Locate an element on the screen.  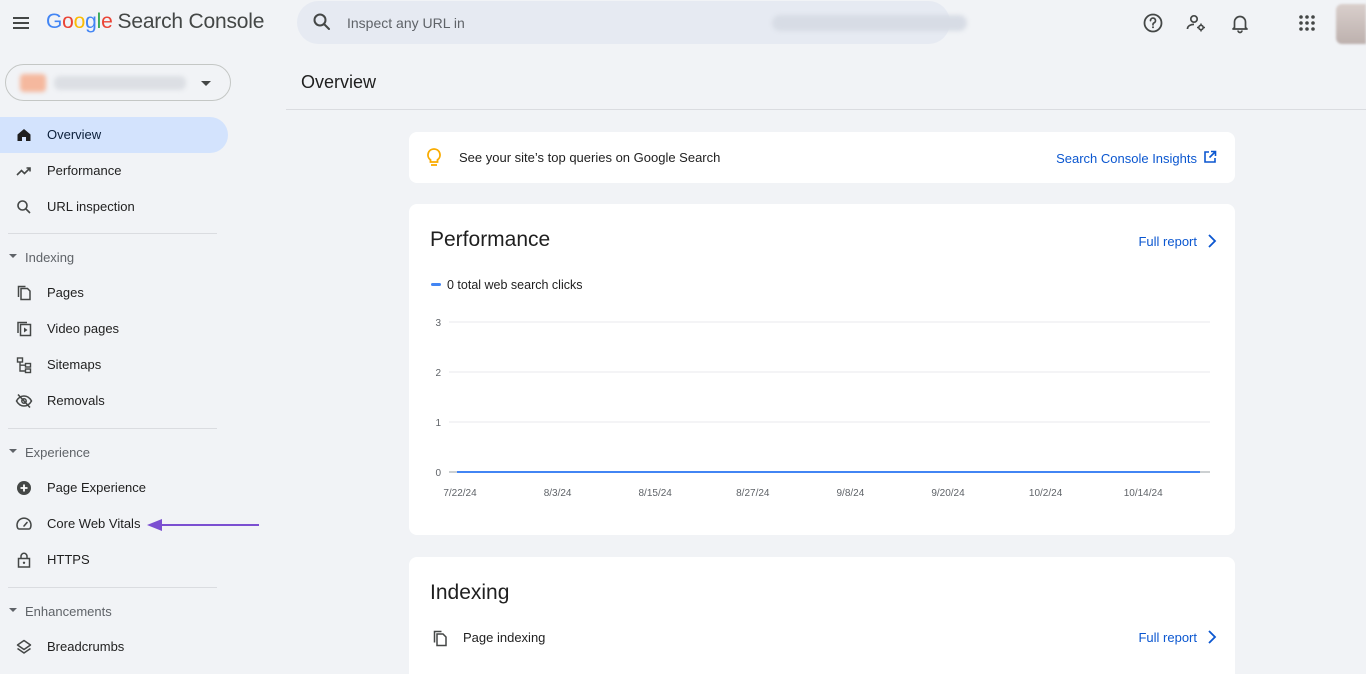
notifications-bell-icon is located at coordinates (1240, 23).